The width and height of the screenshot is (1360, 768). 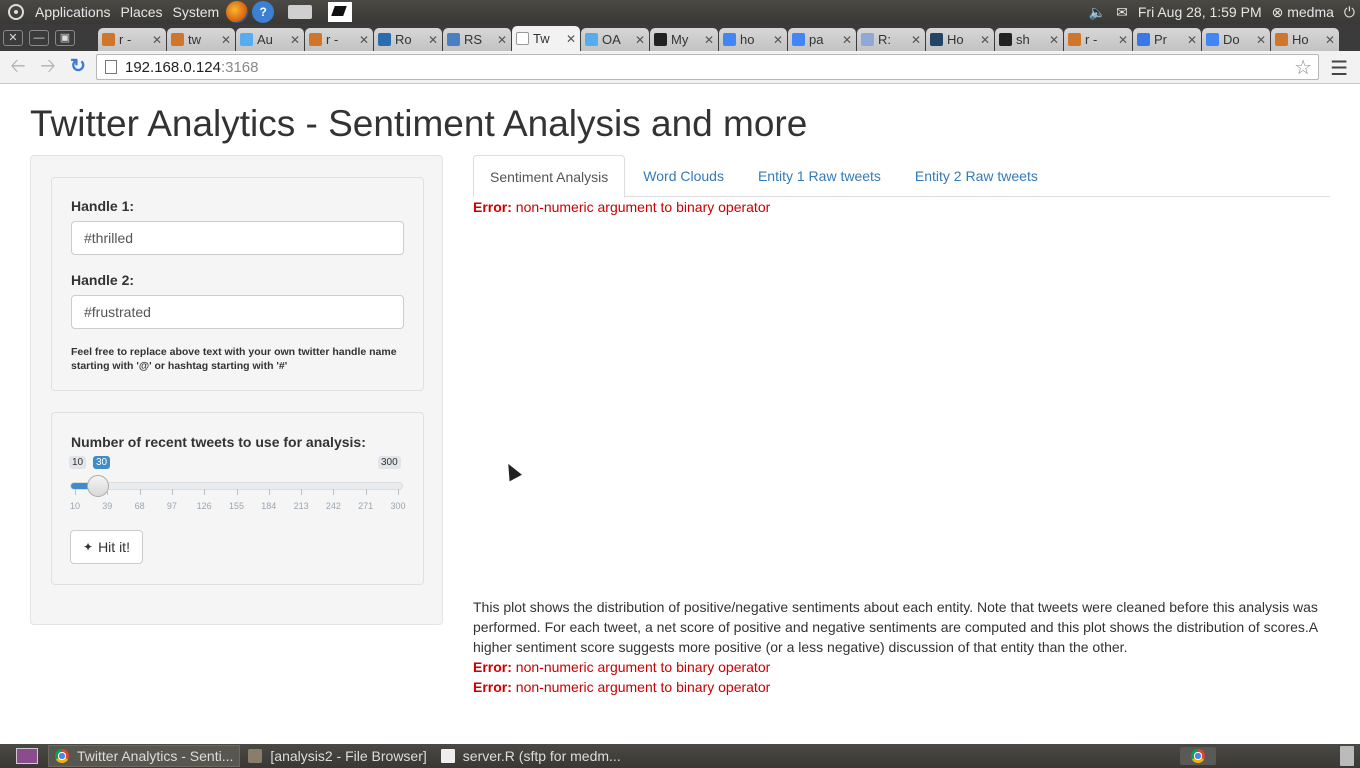 I want to click on tab-entity-2-raw-tweets: Entity 2 Raw tweets, so click(x=976, y=176).